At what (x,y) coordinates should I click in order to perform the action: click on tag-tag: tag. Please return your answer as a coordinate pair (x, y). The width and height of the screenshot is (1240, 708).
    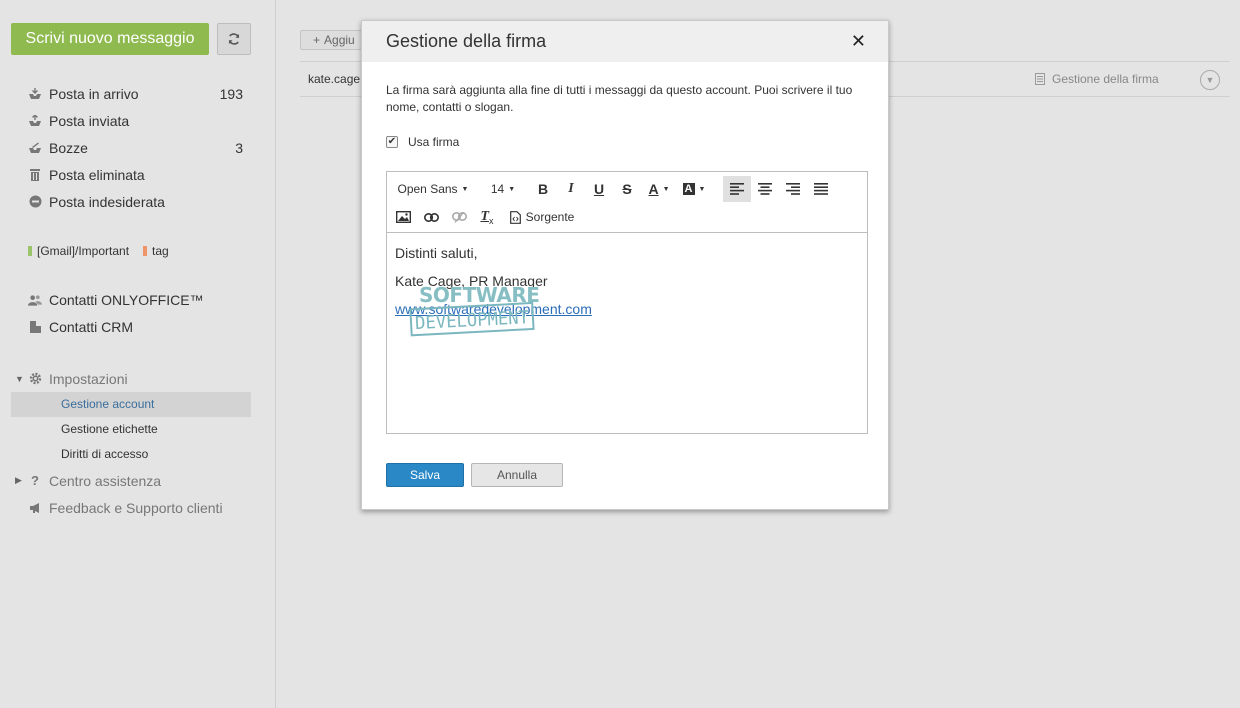
    Looking at the image, I should click on (156, 251).